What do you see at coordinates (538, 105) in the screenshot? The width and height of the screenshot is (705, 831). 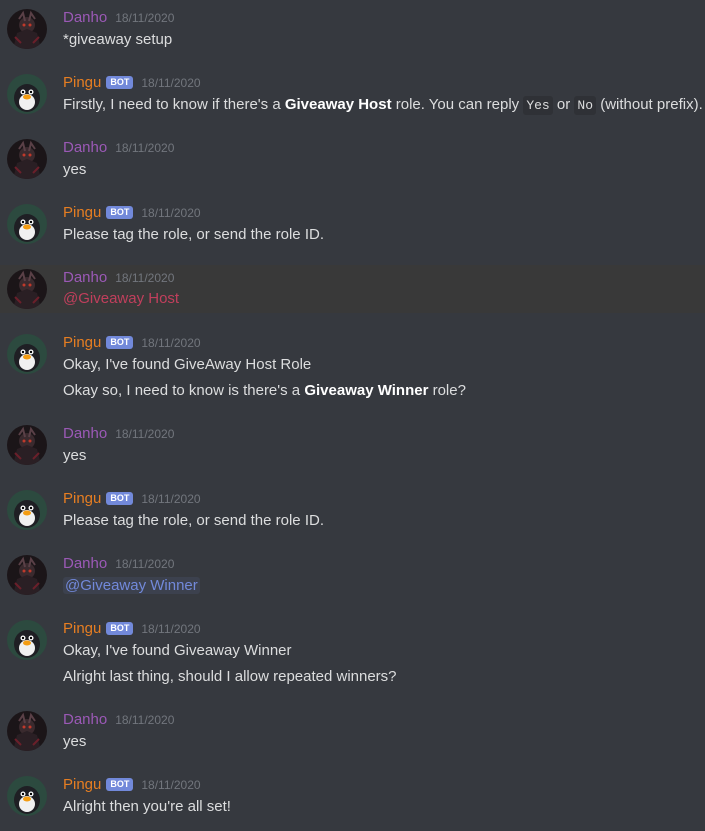 I see `inline-code: Yes` at bounding box center [538, 105].